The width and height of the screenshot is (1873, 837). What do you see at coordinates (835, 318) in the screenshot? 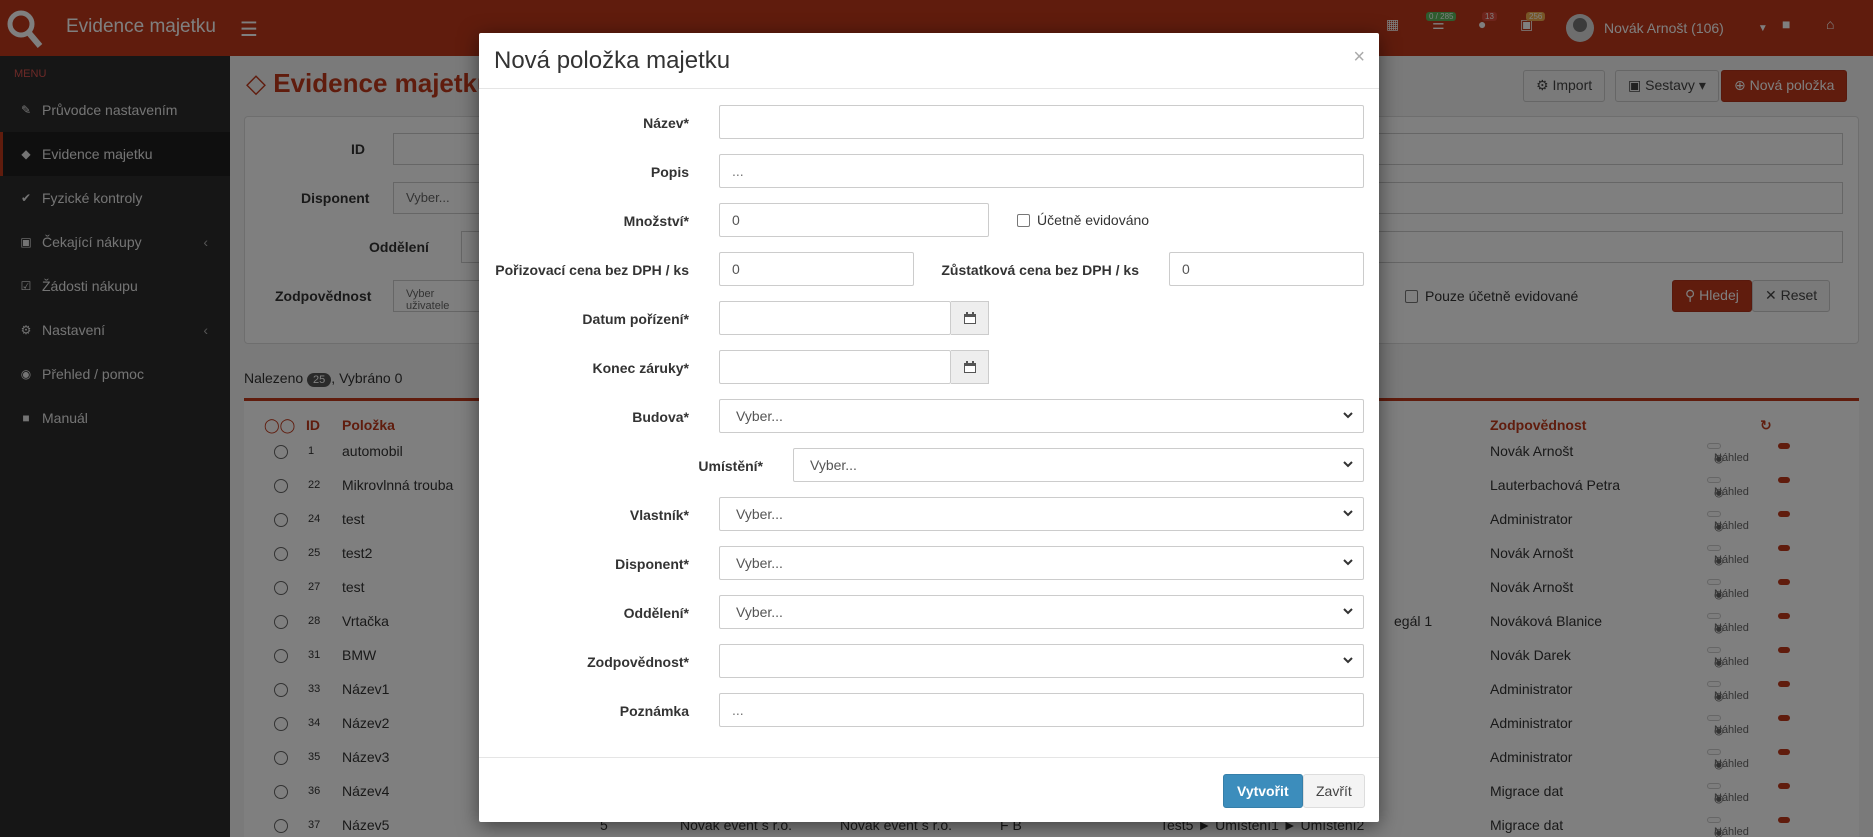
I see `acquisition-date-input` at bounding box center [835, 318].